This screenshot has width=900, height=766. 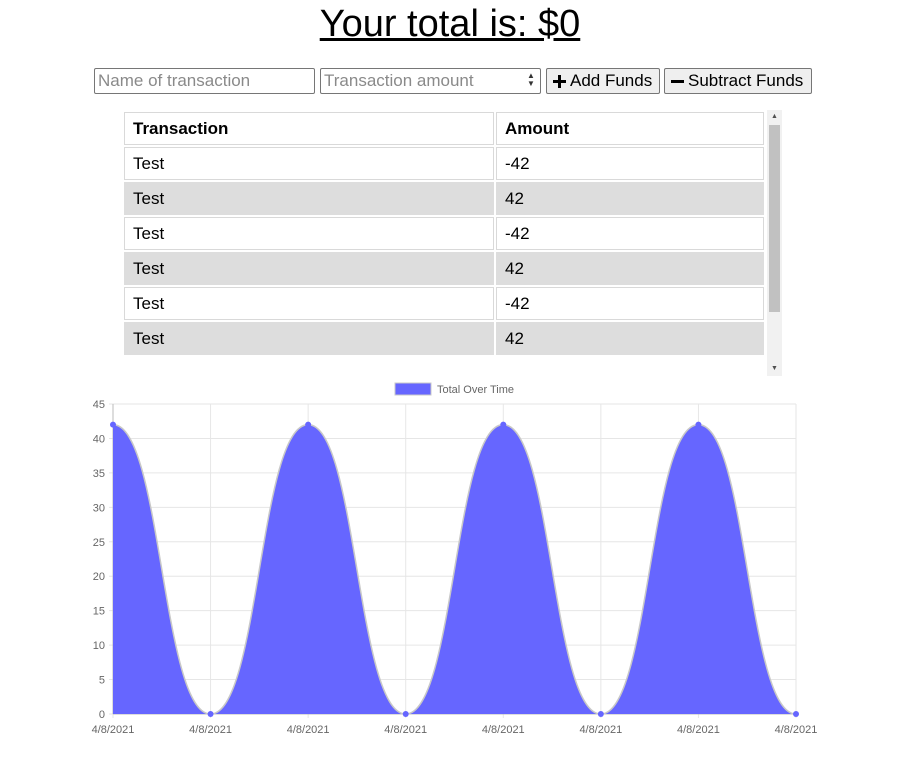 What do you see at coordinates (99, 474) in the screenshot?
I see `y-tick-label: 35` at bounding box center [99, 474].